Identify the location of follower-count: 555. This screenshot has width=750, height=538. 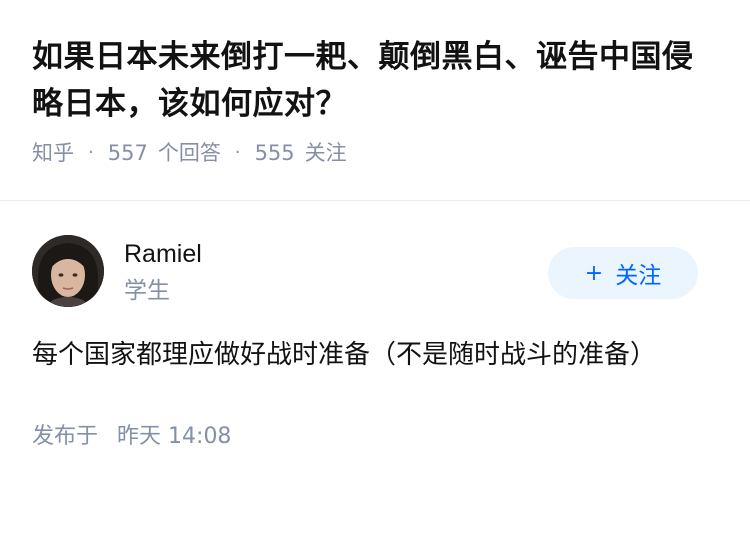
(274, 153).